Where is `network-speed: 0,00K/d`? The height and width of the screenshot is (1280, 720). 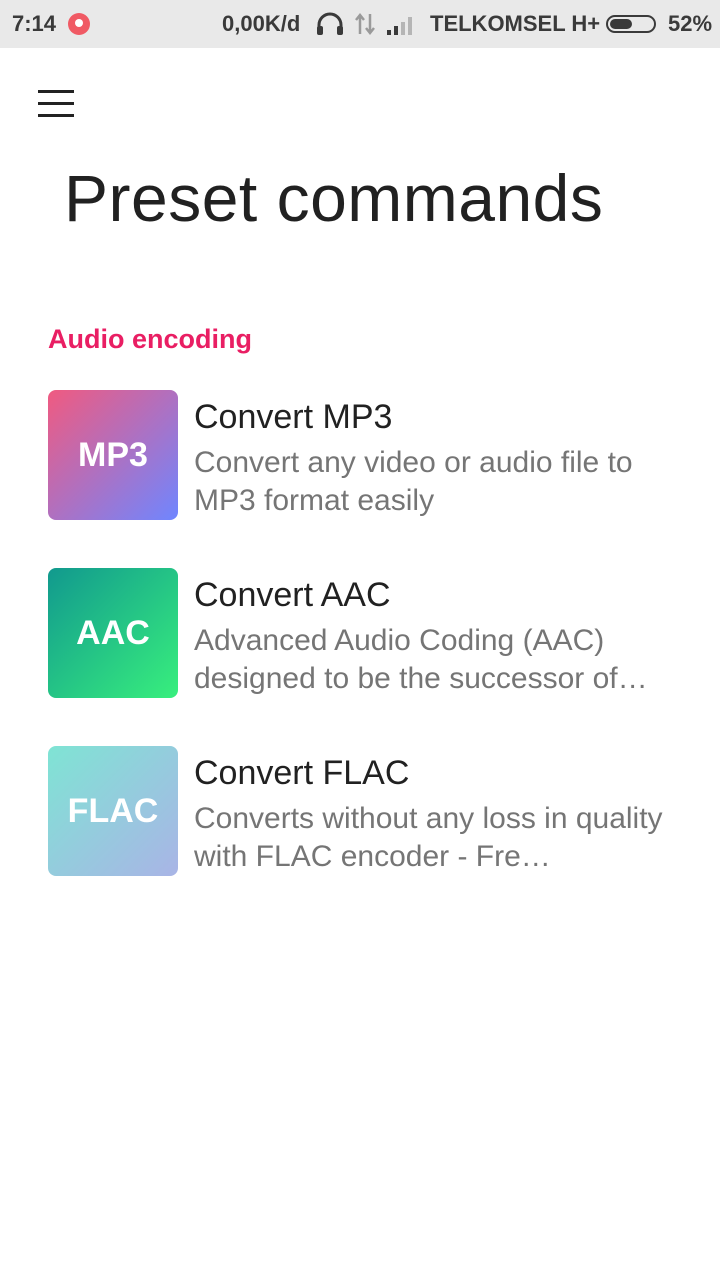 network-speed: 0,00K/d is located at coordinates (261, 23).